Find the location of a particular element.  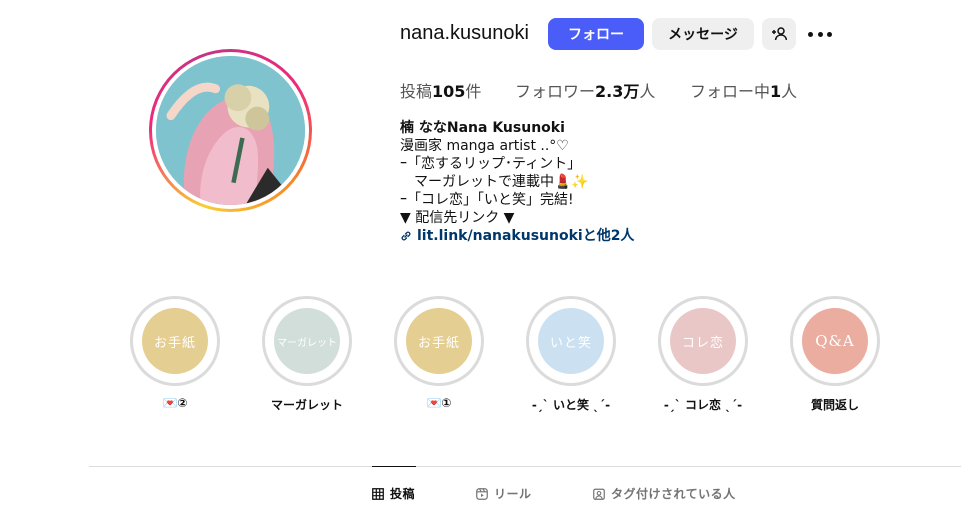

highlight-ring: Q&A is located at coordinates (835, 341).